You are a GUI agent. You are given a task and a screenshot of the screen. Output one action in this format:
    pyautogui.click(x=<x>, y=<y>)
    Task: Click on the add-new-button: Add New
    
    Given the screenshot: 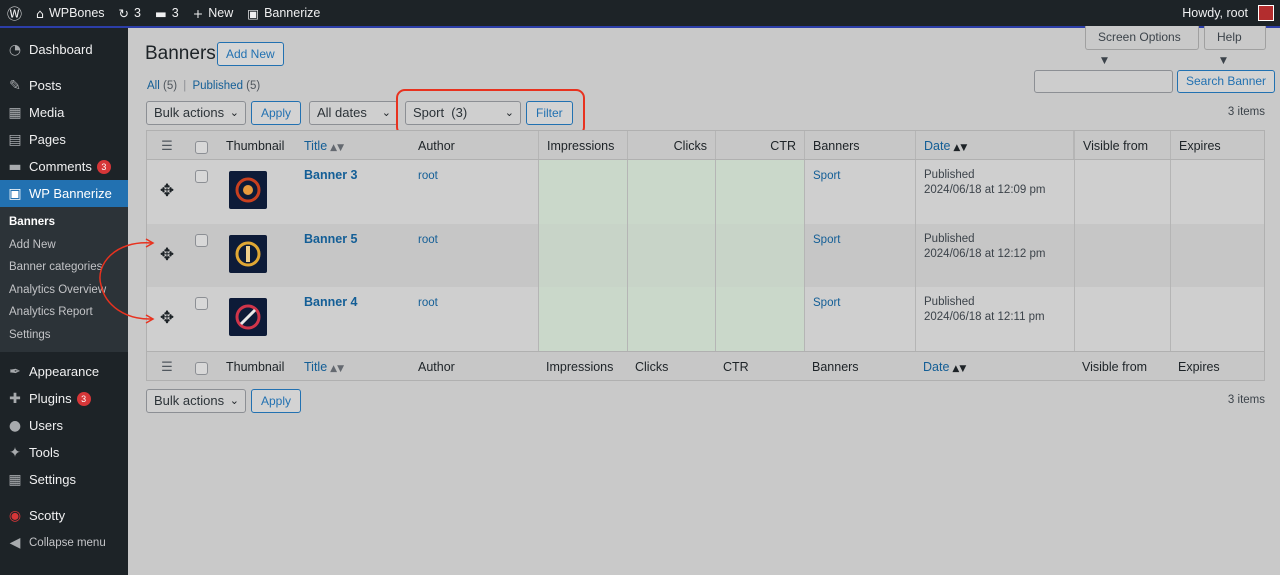 What is the action you would take?
    pyautogui.click(x=250, y=54)
    